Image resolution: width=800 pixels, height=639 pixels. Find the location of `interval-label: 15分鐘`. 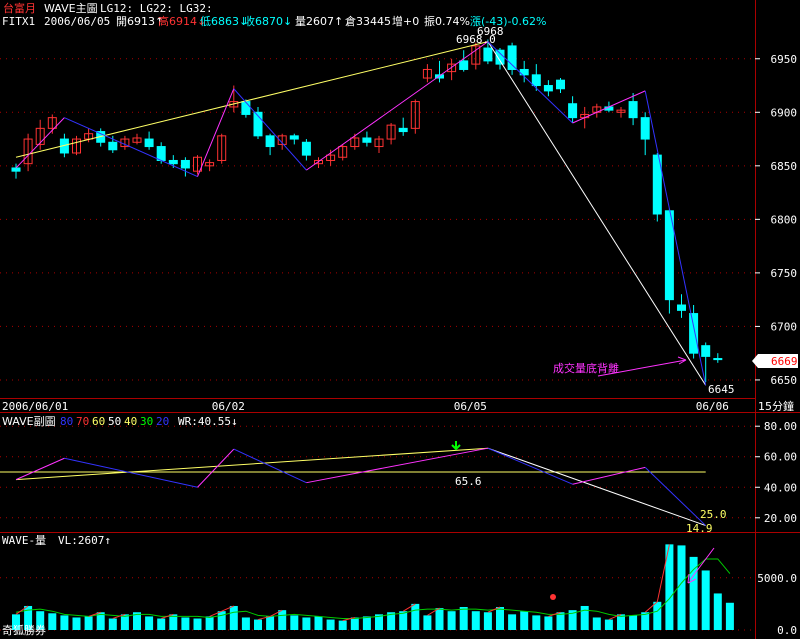

interval-label: 15分鐘 is located at coordinates (776, 406).